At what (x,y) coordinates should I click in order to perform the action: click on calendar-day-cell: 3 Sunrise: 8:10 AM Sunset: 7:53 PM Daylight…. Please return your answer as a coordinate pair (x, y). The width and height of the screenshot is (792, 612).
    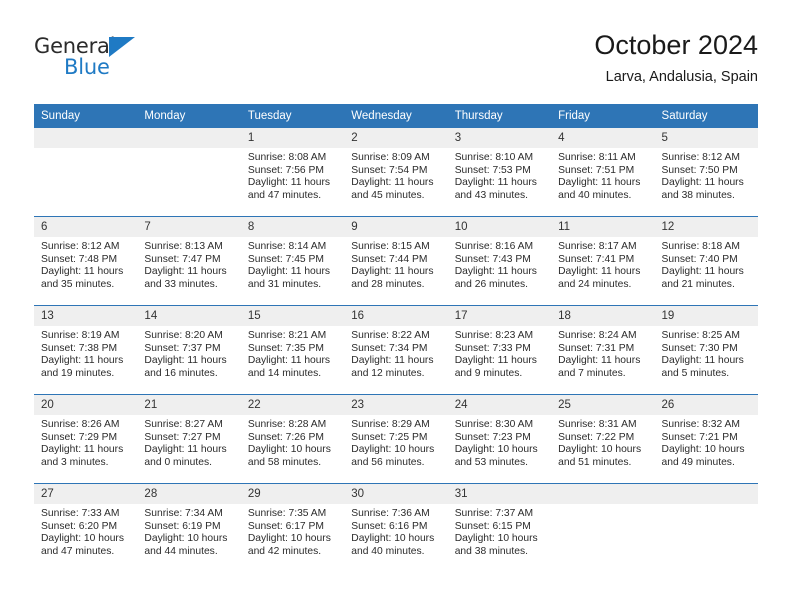
    Looking at the image, I should click on (499, 172).